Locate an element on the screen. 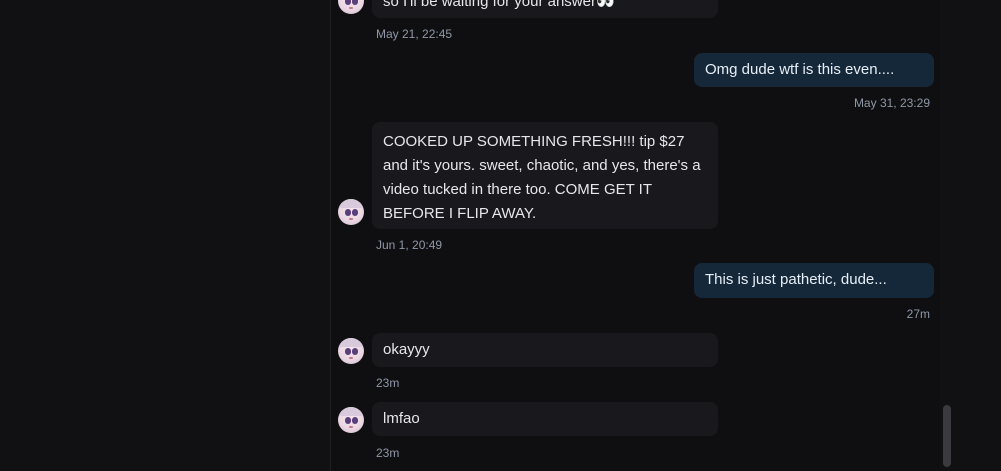 This screenshot has height=471, width=1001. message-text: so I'll be waiting for your answer👀 is located at coordinates (499, 5).